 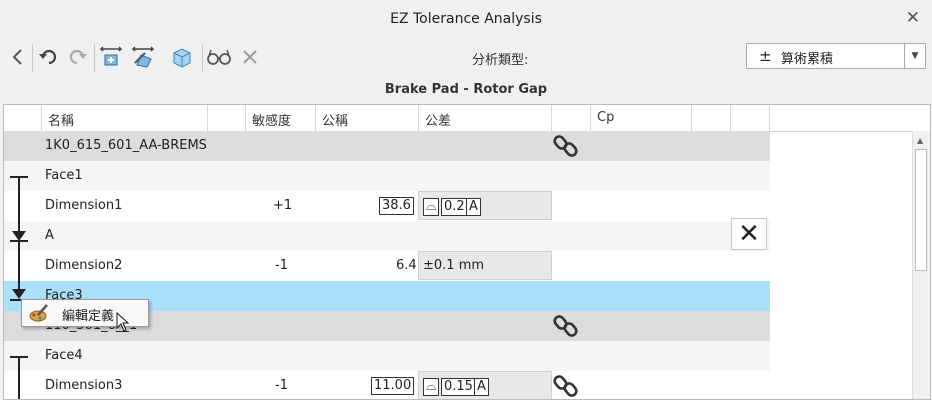 What do you see at coordinates (387, 146) in the screenshot?
I see `table-row: 1K0_615_601_AA-BREMS` at bounding box center [387, 146].